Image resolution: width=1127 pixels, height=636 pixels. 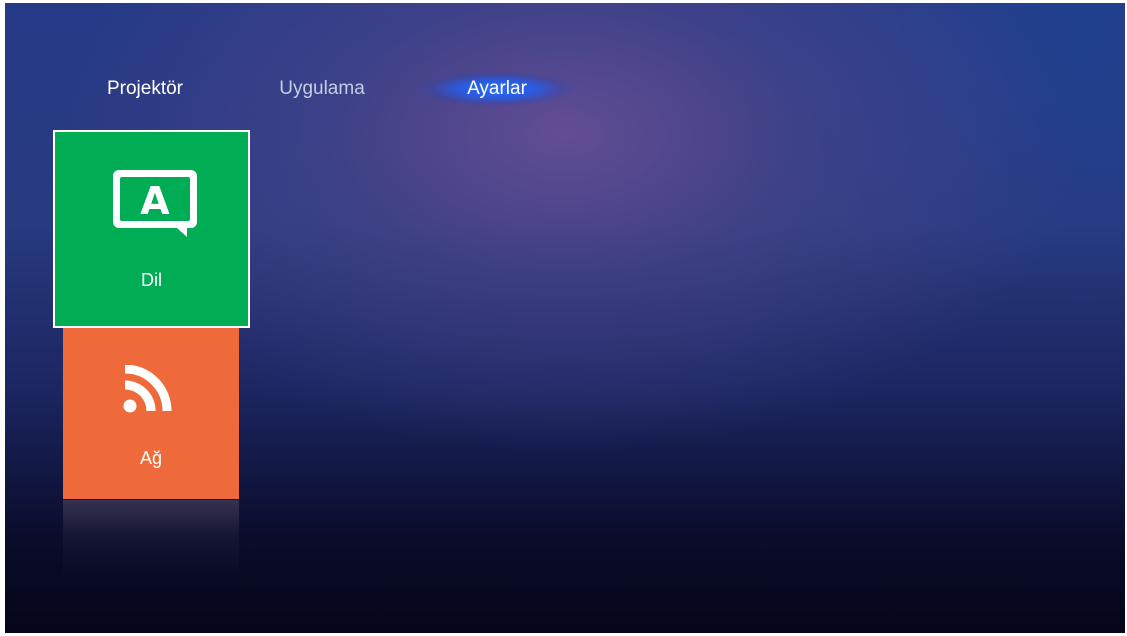 I want to click on language-icon: A, so click(x=155, y=203).